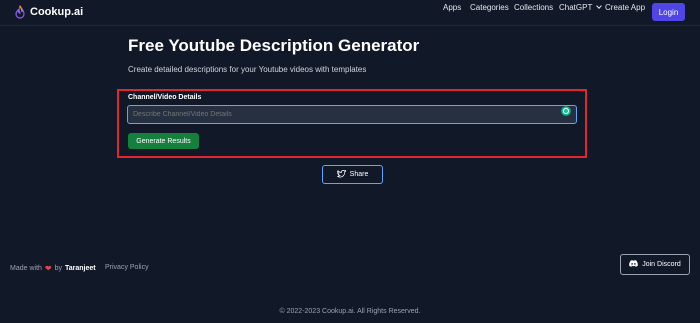  I want to click on channel-details-input, so click(352, 114).